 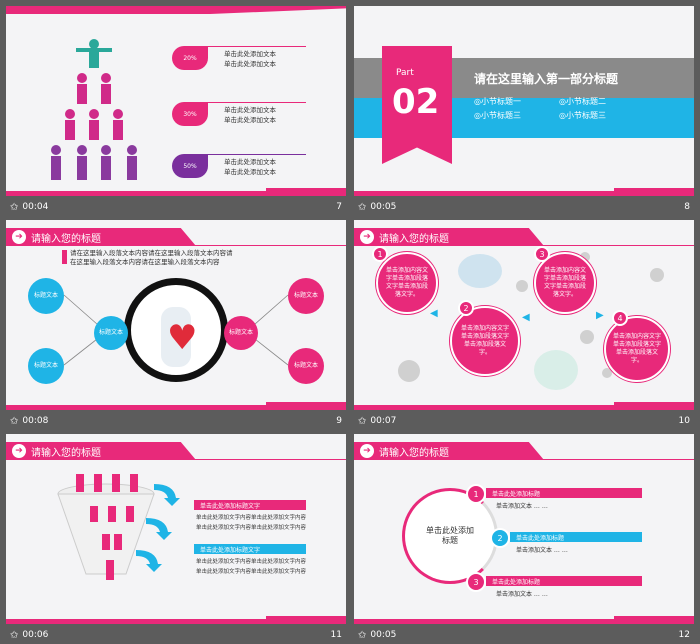 What do you see at coordinates (35, 635) in the screenshot?
I see `slide-timing: 00:06` at bounding box center [35, 635].